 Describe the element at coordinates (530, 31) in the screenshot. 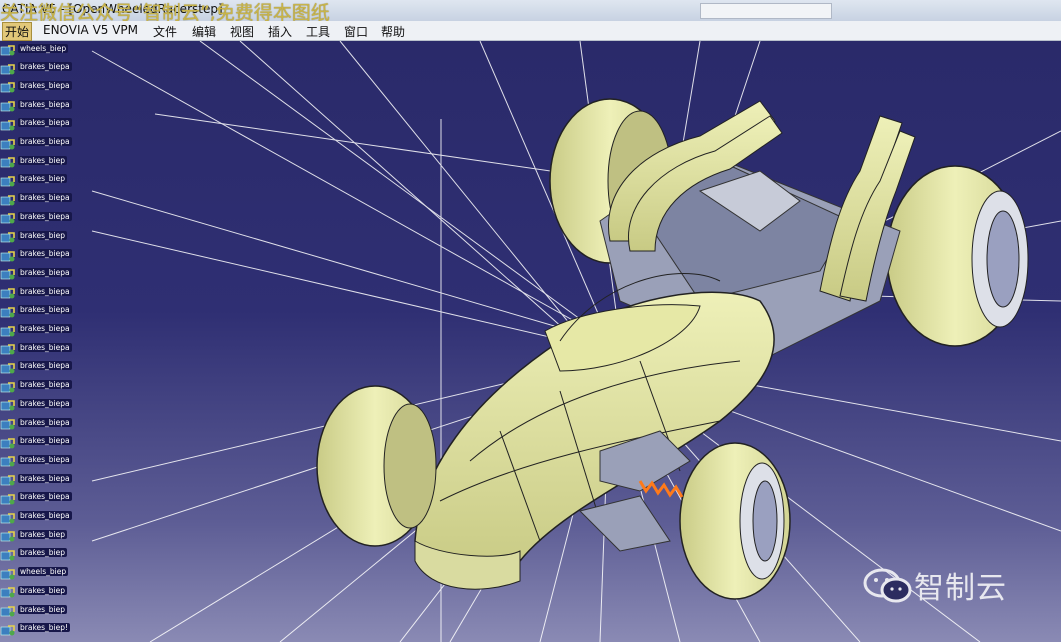

I see `menu-bar: 开始 ENOVIA V5 VPM 文件 编辑 视图 插入 工具 窗口 帮助` at that location.